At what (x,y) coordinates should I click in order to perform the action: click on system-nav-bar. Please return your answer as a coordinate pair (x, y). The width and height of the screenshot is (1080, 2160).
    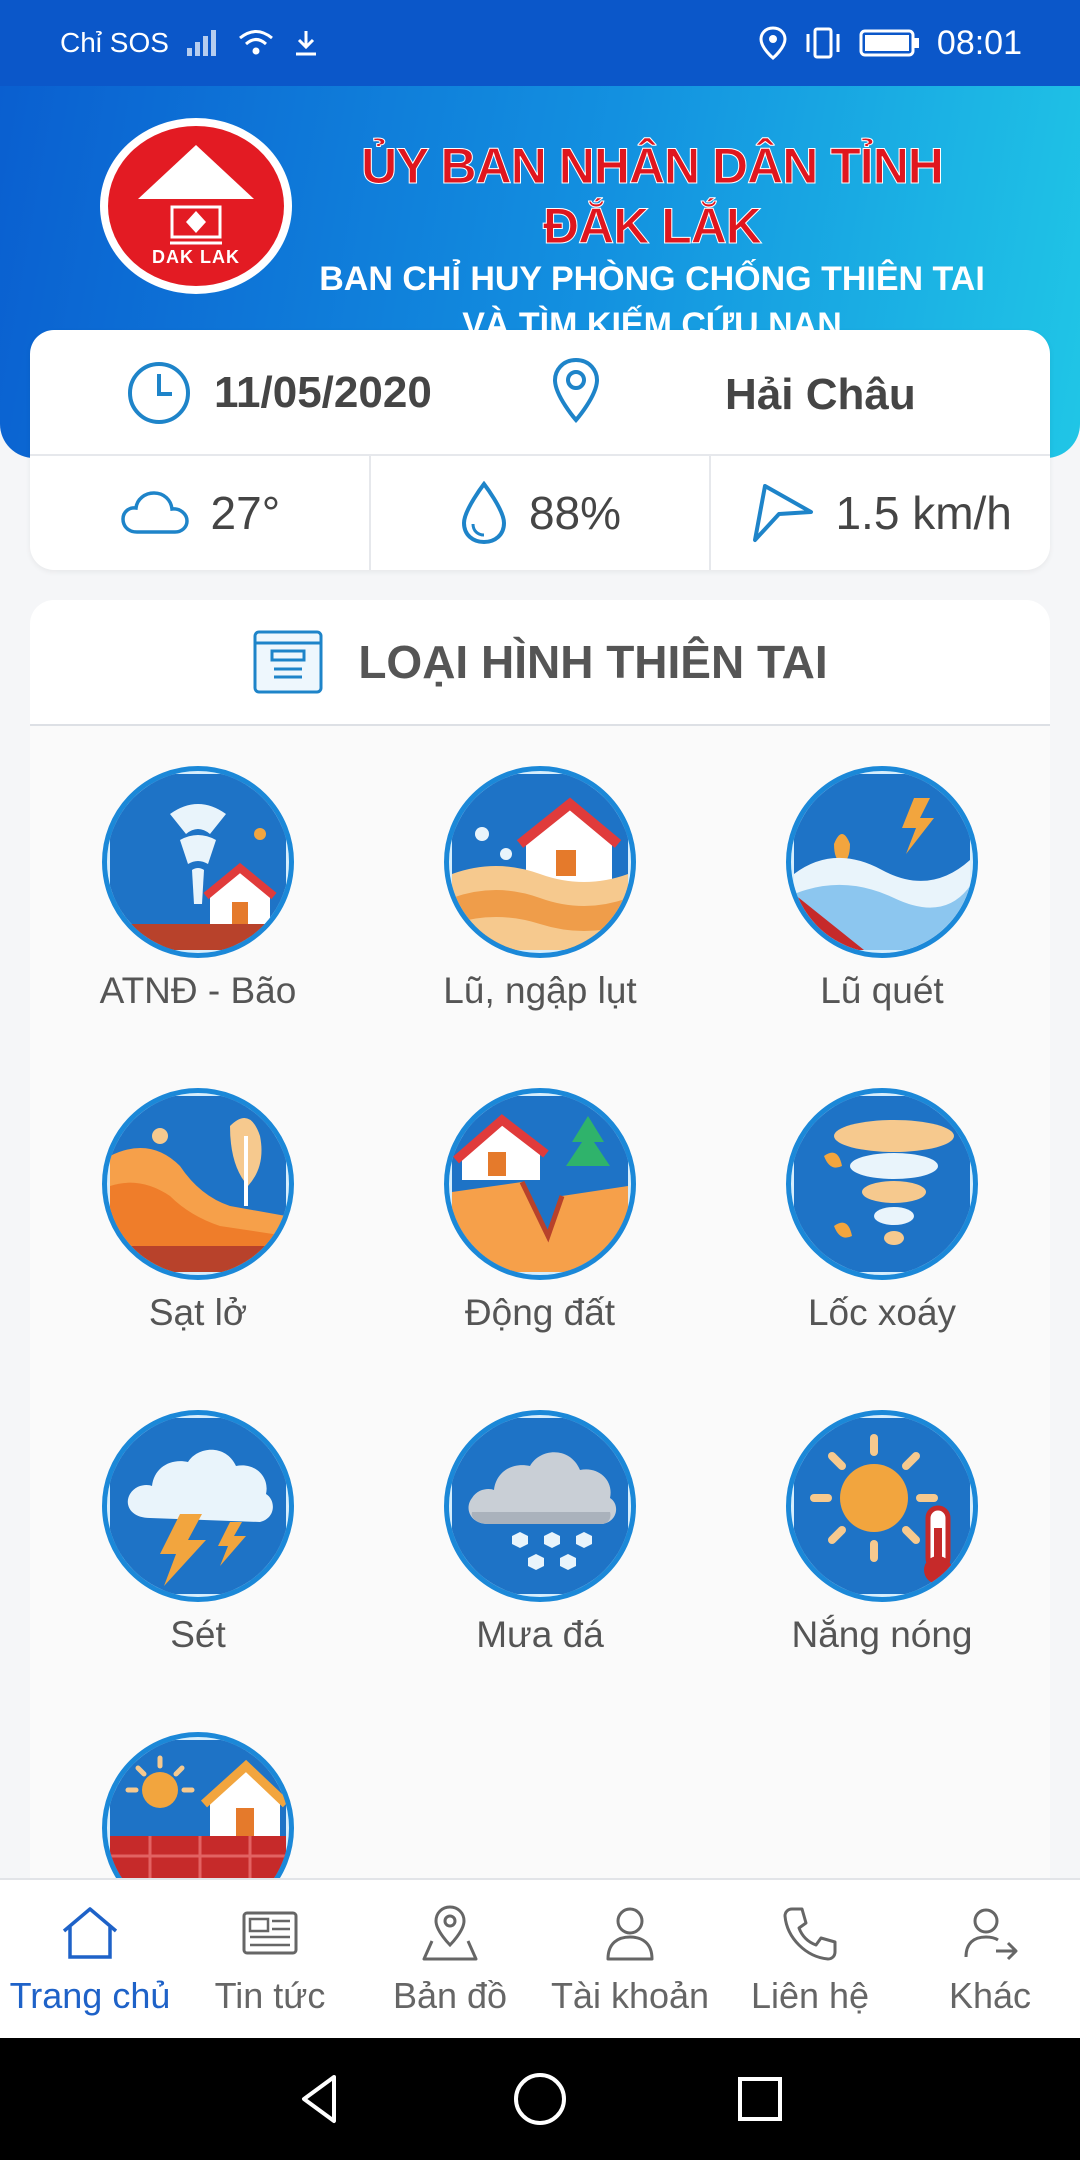
    Looking at the image, I should click on (540, 2099).